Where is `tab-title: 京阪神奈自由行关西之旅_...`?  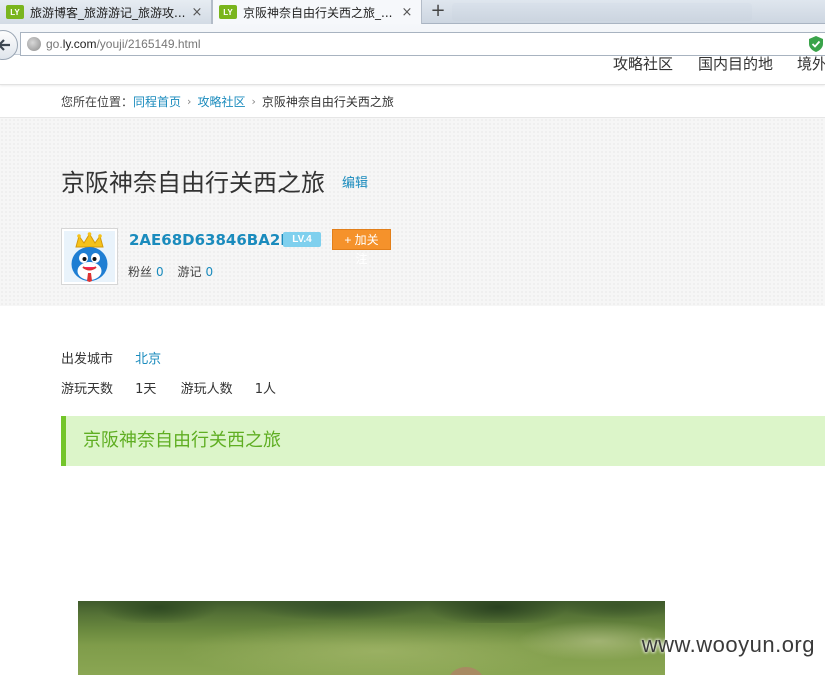 tab-title: 京阪神奈自由行关西之旅_... is located at coordinates (318, 12).